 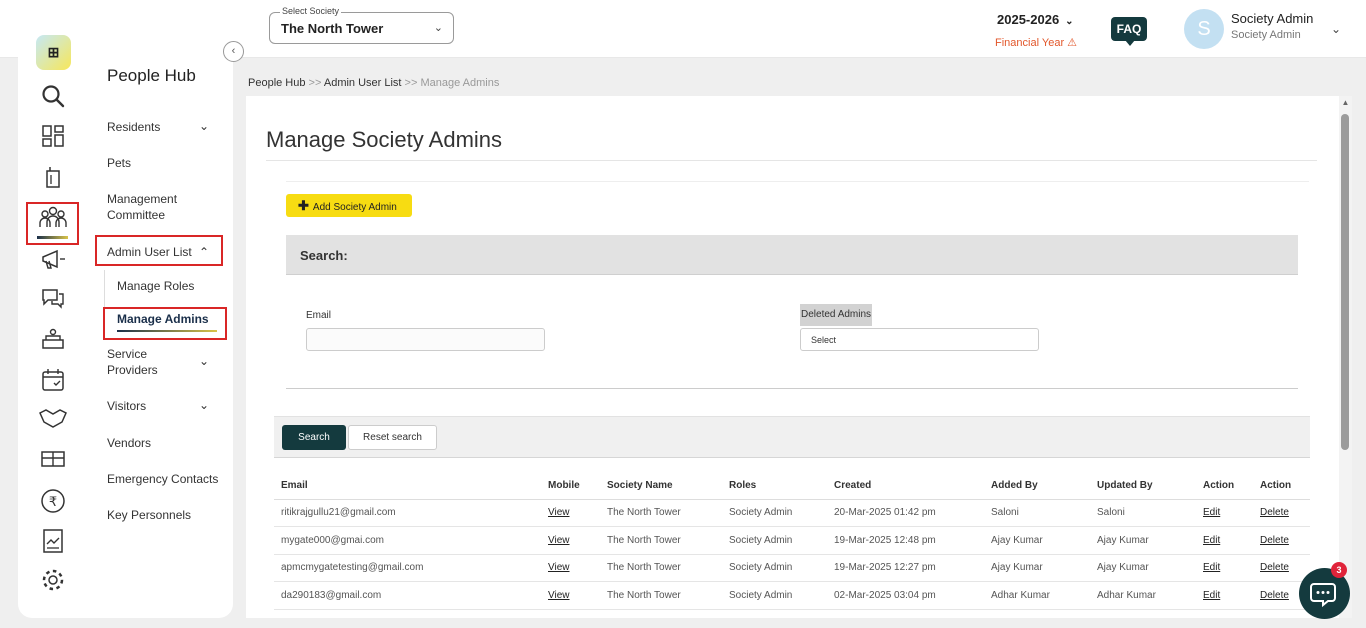 What do you see at coordinates (132, 362) in the screenshot?
I see `sidebar-item-service-providers: Service Providers` at bounding box center [132, 362].